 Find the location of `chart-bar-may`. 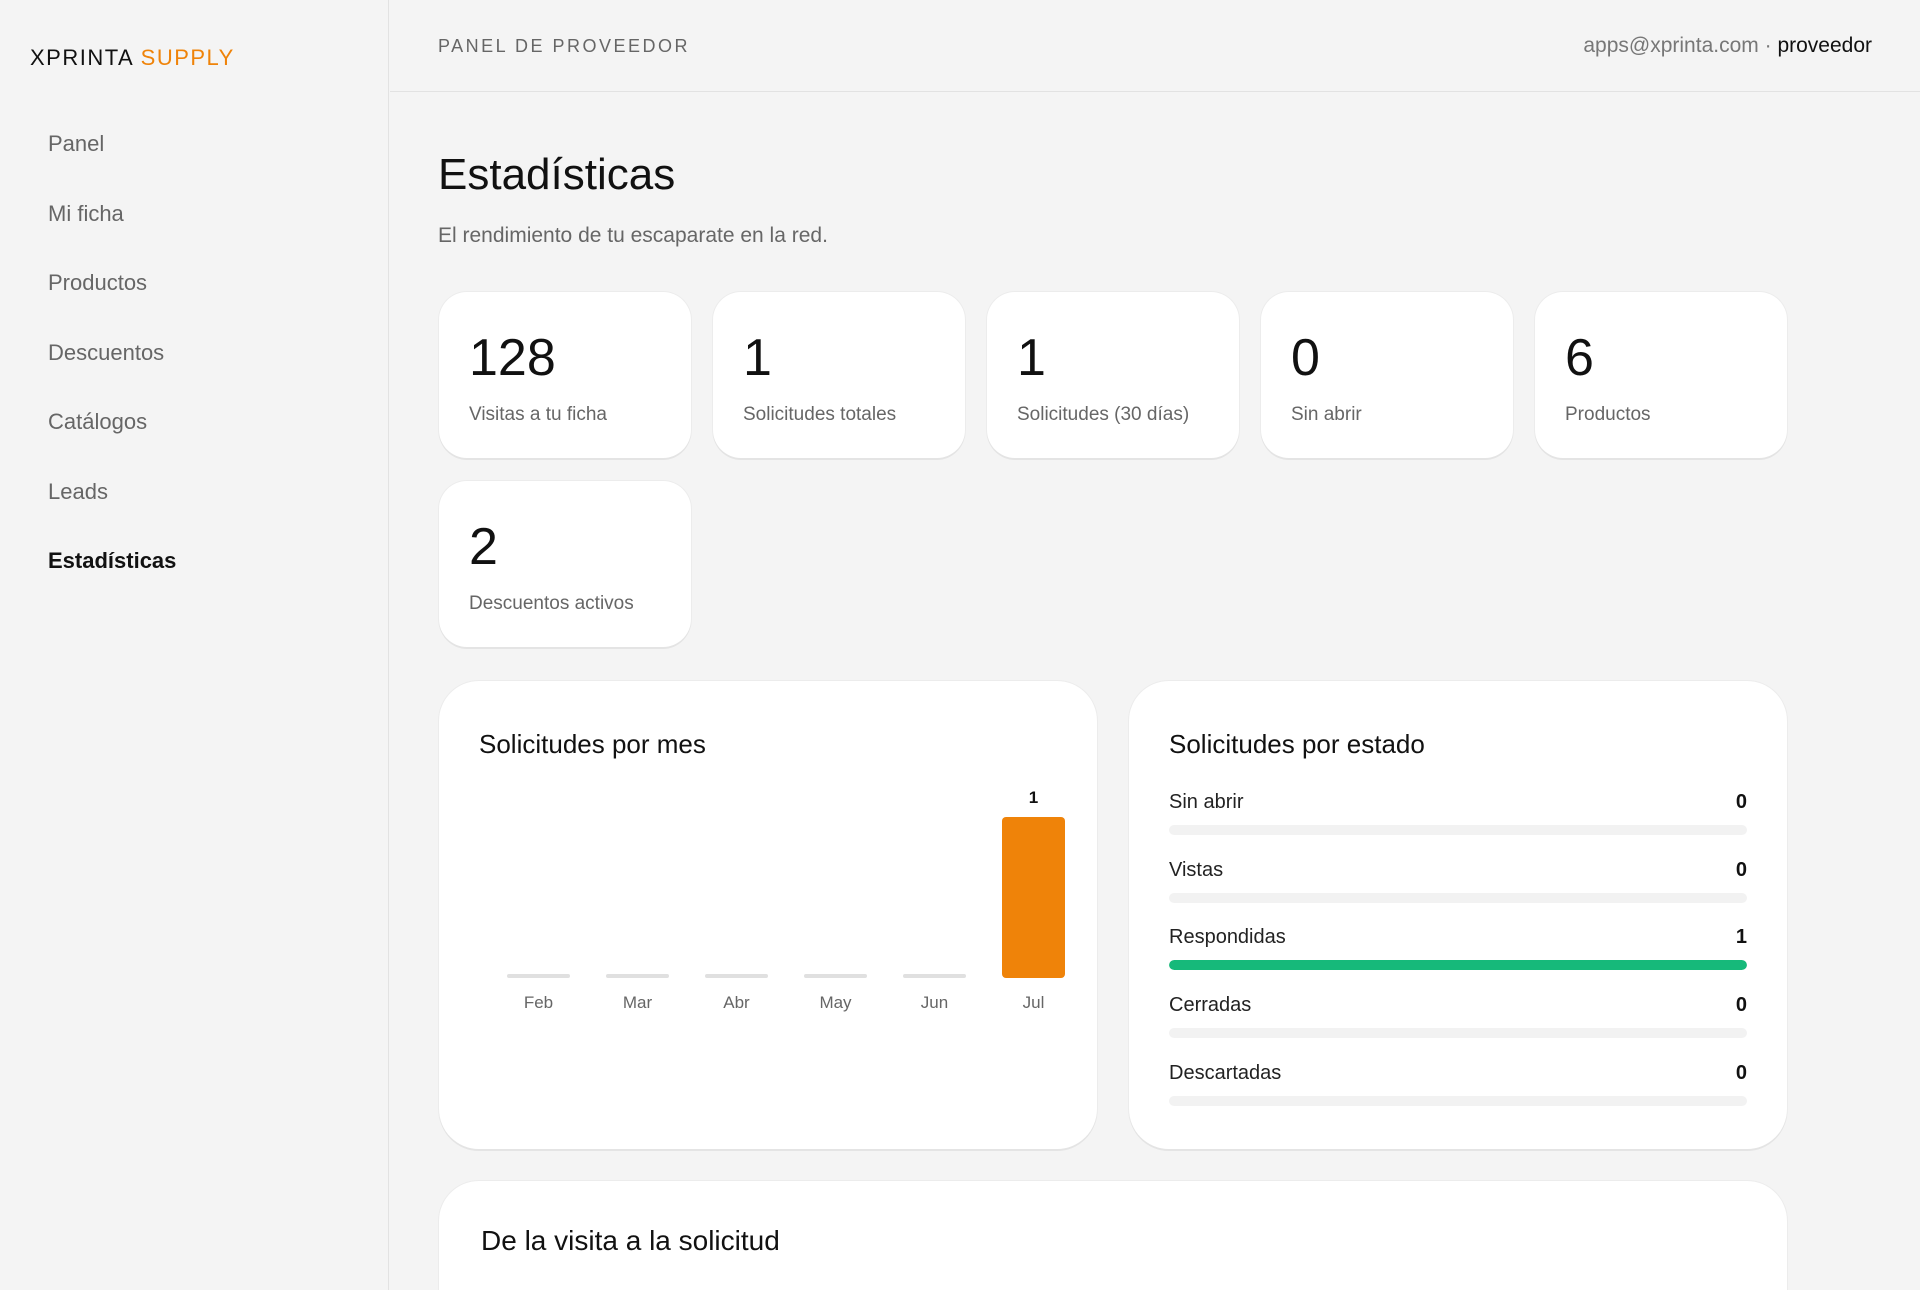

chart-bar-may is located at coordinates (835, 976).